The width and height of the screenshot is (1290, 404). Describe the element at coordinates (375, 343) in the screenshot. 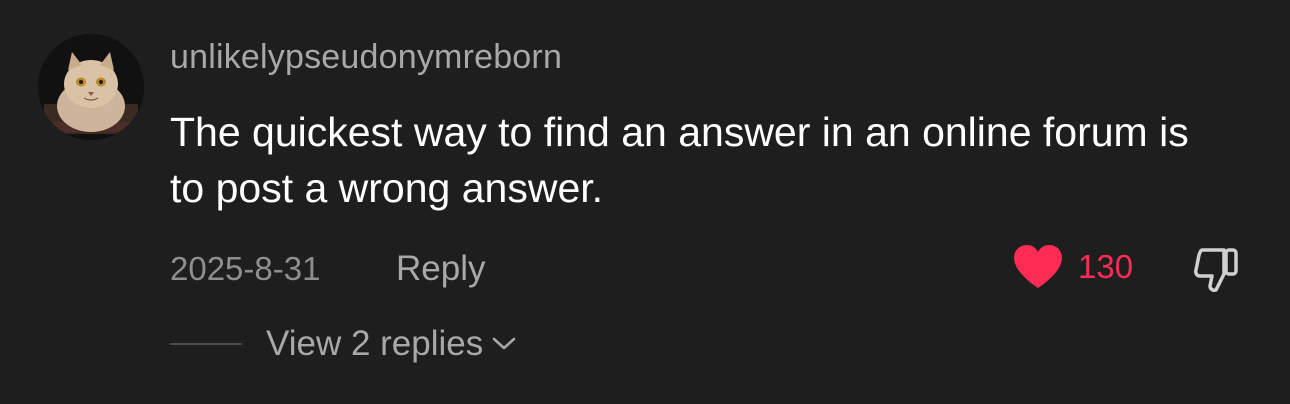

I see `view-replies-label: View 2 replies` at that location.